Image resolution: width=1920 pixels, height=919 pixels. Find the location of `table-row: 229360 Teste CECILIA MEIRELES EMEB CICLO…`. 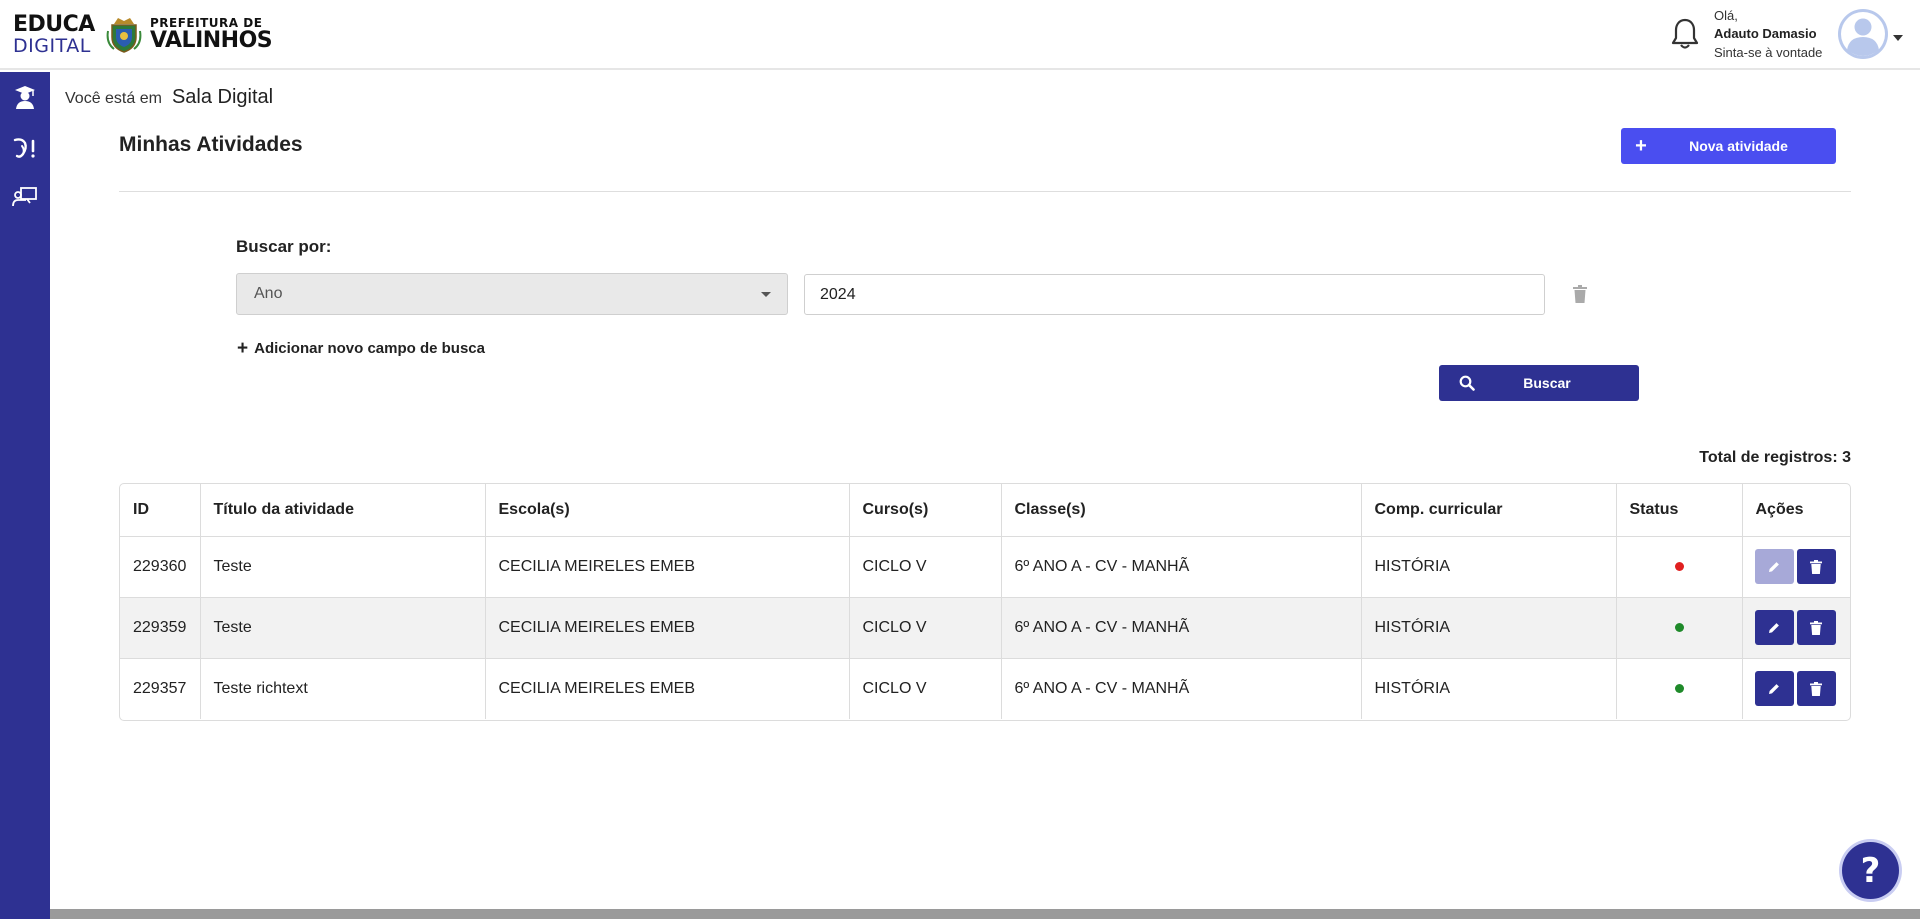

table-row: 229360 Teste CECILIA MEIRELES EMEB CICLO… is located at coordinates (985, 567).